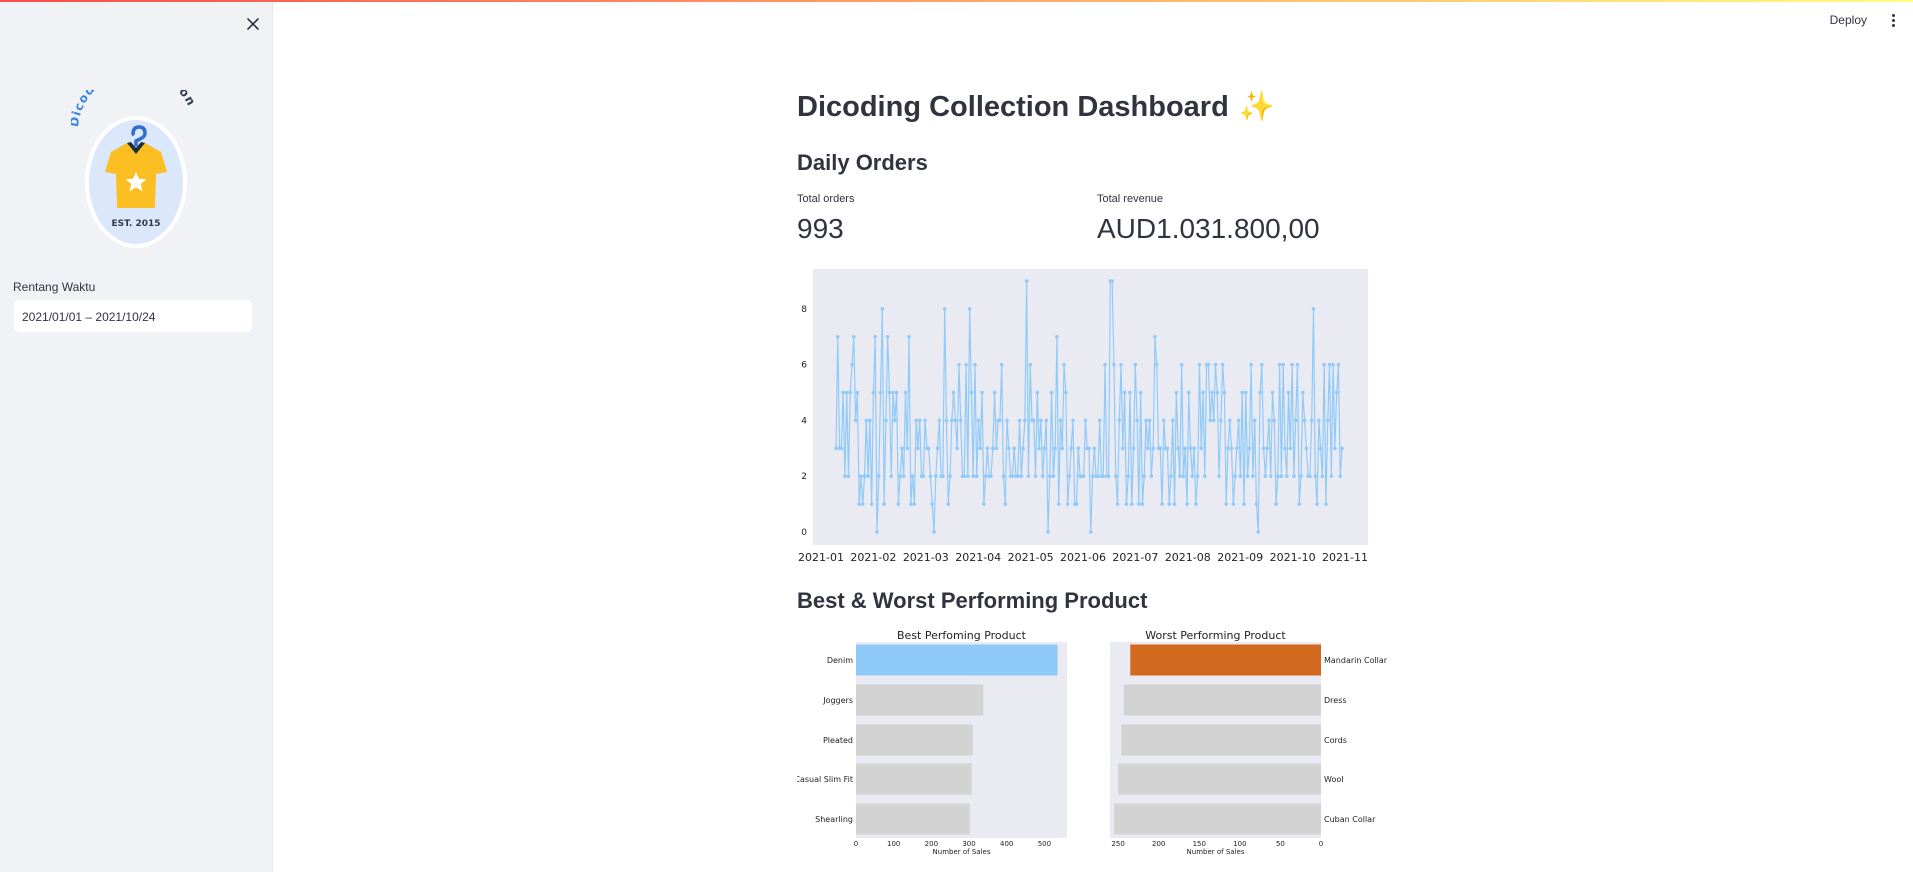  Describe the element at coordinates (926, 557) in the screenshot. I see `x-tick-label: 2021-03` at that location.